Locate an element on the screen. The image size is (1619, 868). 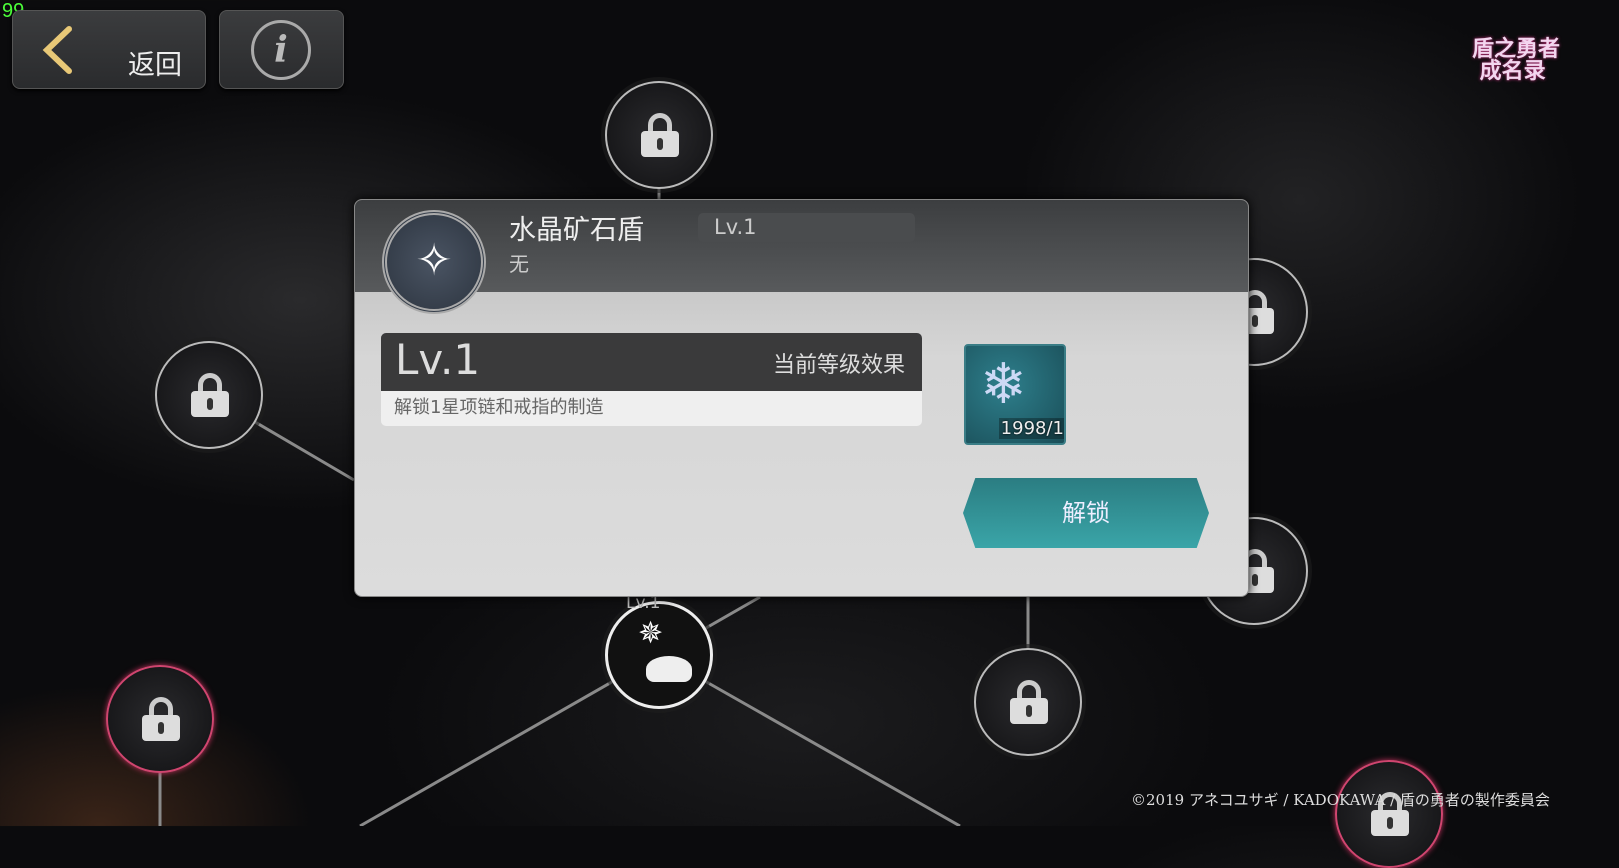
game-logo: 盾之勇者 成名录 is located at coordinates (1516, 60).